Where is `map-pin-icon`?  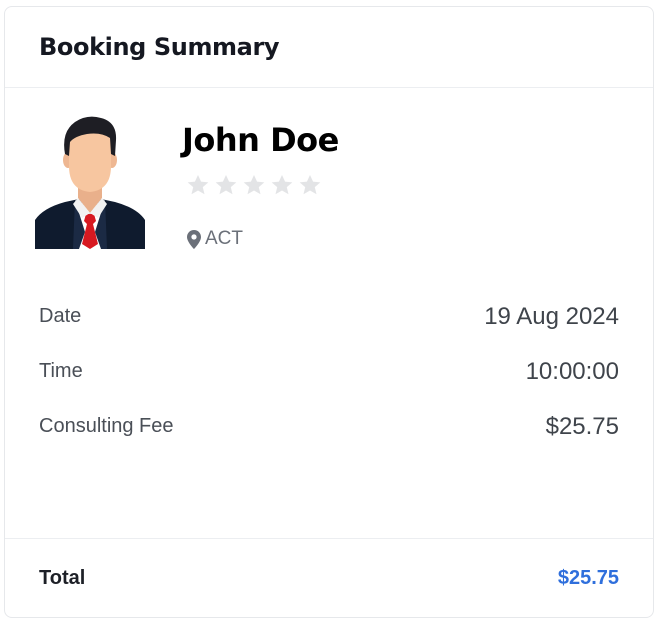
map-pin-icon is located at coordinates (194, 239).